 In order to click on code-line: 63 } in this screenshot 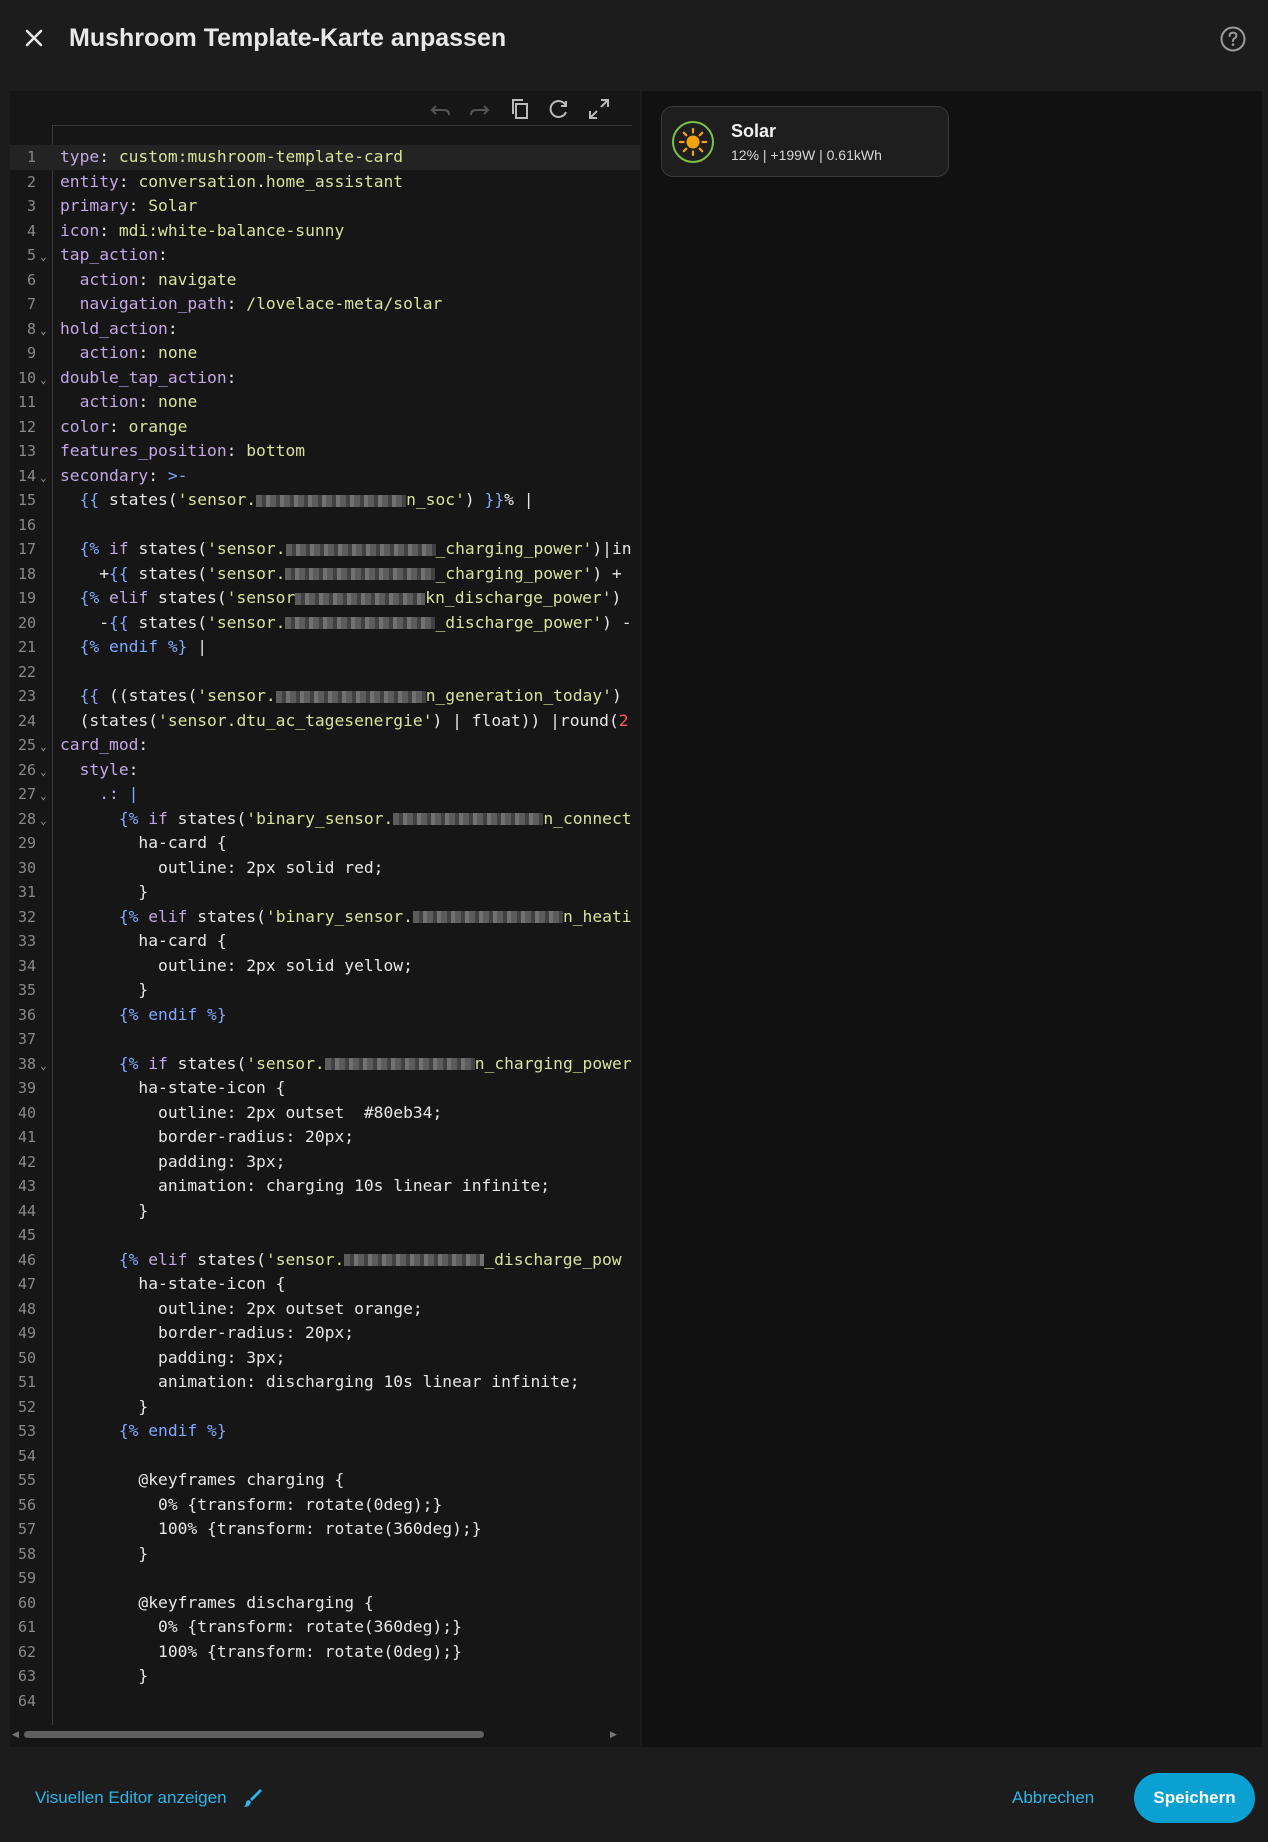, I will do `click(325, 1676)`.